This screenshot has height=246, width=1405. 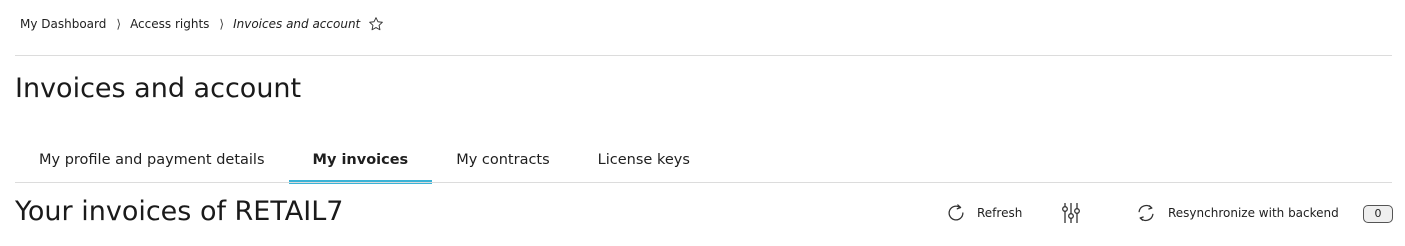 What do you see at coordinates (703, 182) in the screenshot?
I see `tab-divider` at bounding box center [703, 182].